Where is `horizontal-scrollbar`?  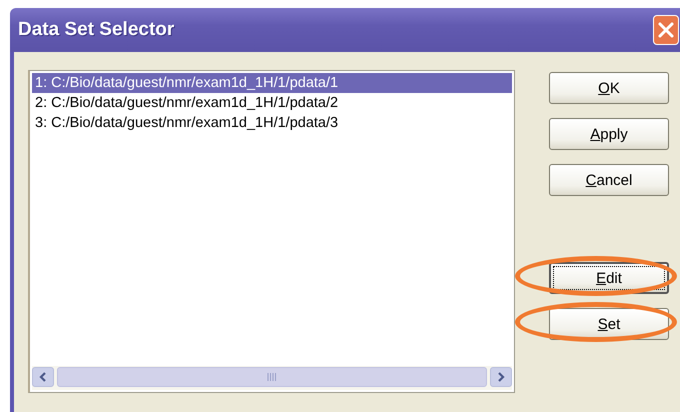
horizontal-scrollbar is located at coordinates (272, 378).